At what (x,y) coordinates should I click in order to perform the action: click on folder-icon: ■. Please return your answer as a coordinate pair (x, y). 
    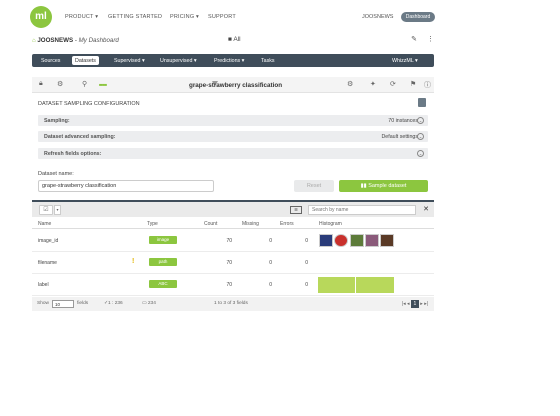
    Looking at the image, I should click on (230, 39).